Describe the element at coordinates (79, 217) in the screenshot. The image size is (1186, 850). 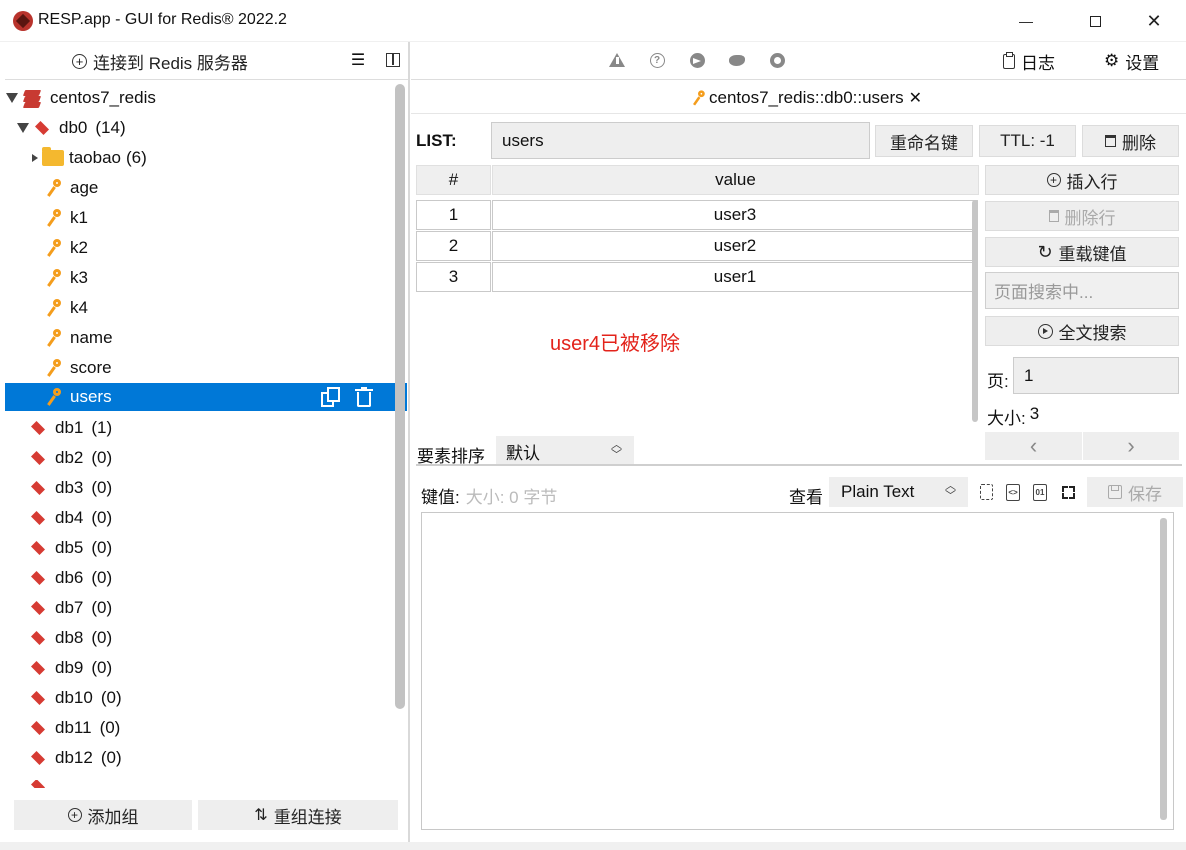
I see `key-name: k1` at that location.